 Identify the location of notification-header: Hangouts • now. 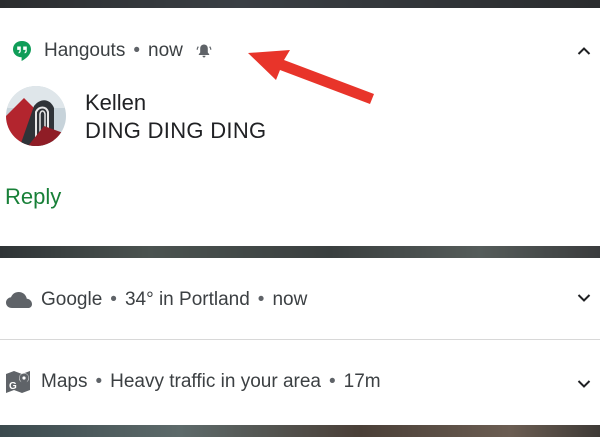
(110, 51).